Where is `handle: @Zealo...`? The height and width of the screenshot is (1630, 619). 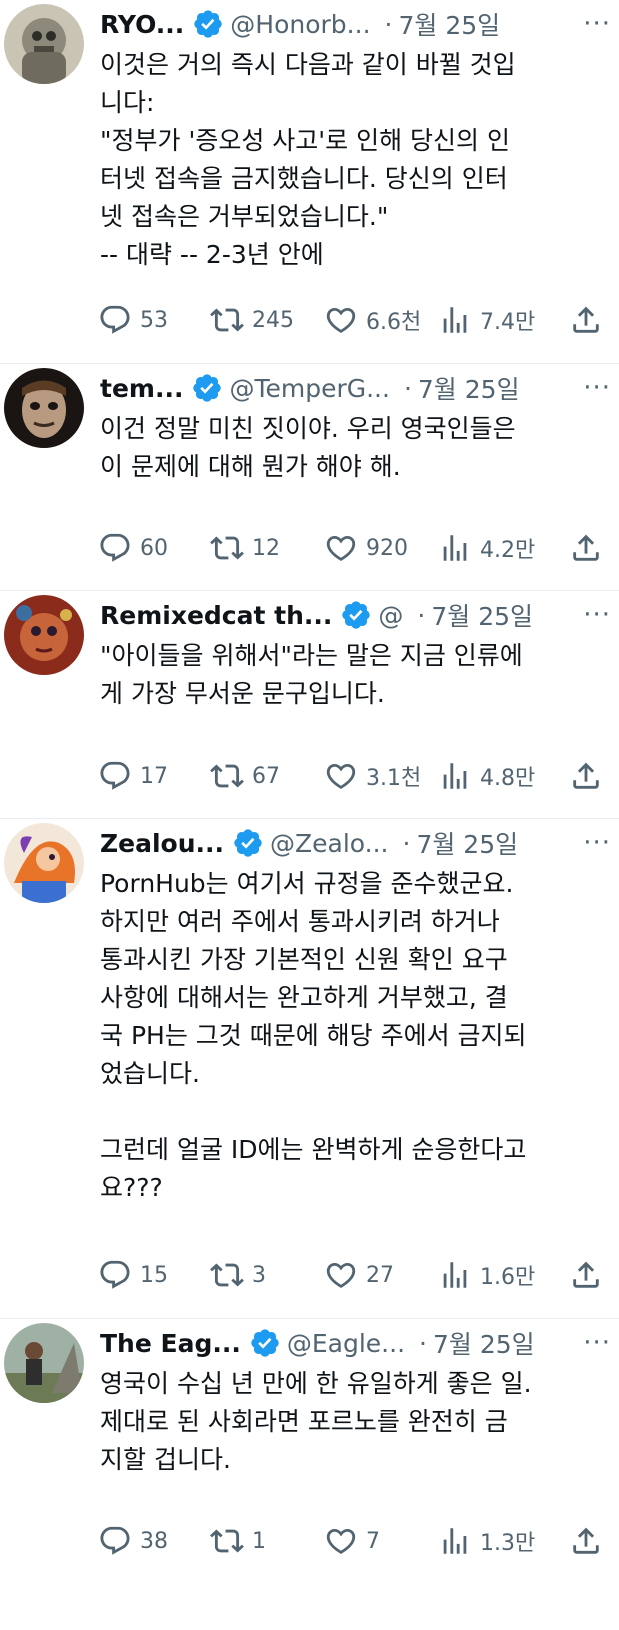
handle: @Zealo... is located at coordinates (329, 843).